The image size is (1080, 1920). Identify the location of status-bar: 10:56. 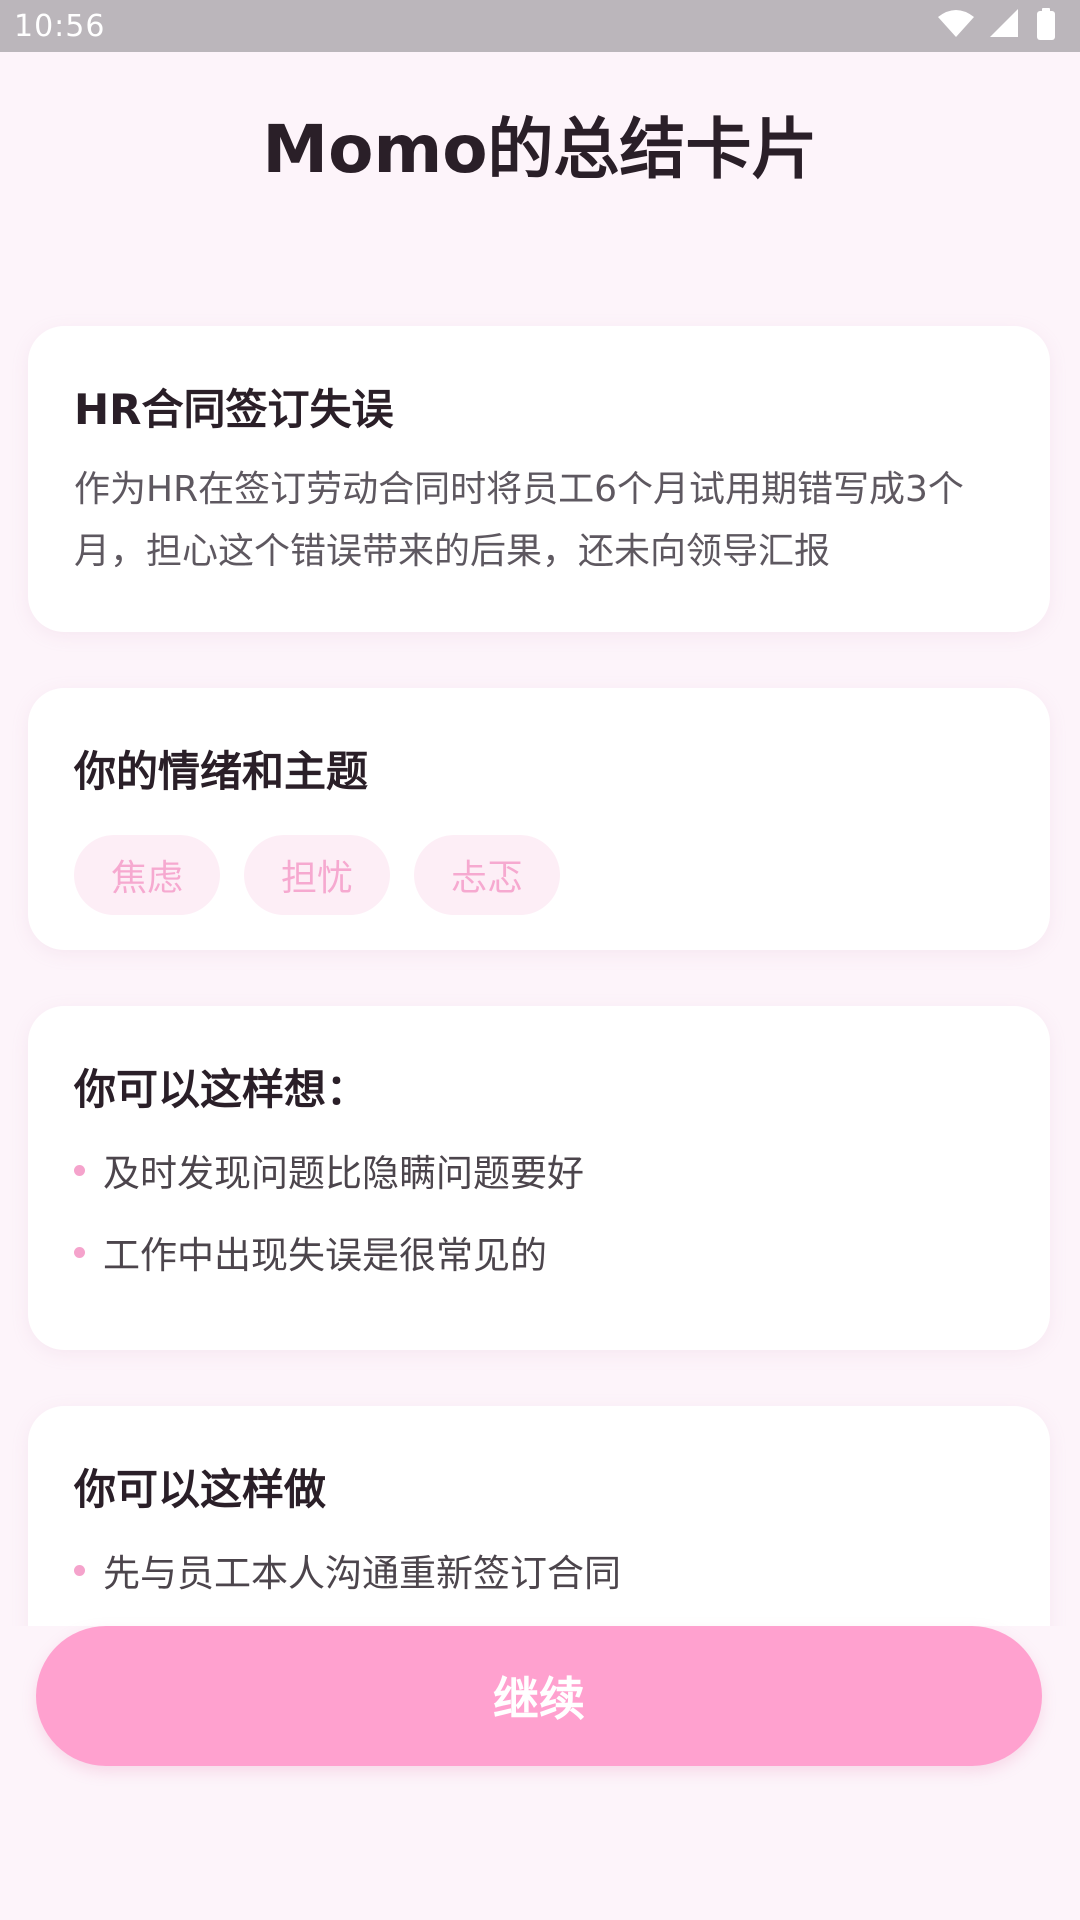
(540, 26).